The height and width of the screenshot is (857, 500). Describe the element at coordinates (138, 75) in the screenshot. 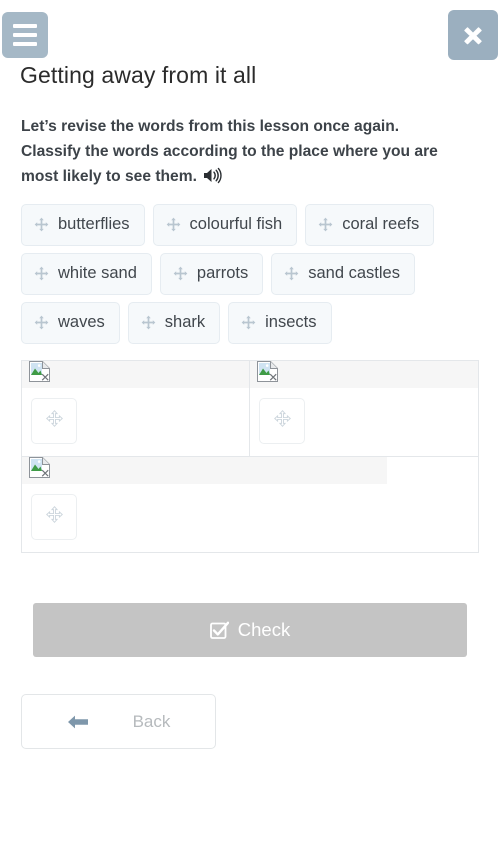

I see `page-title: Getting away from it all` at that location.